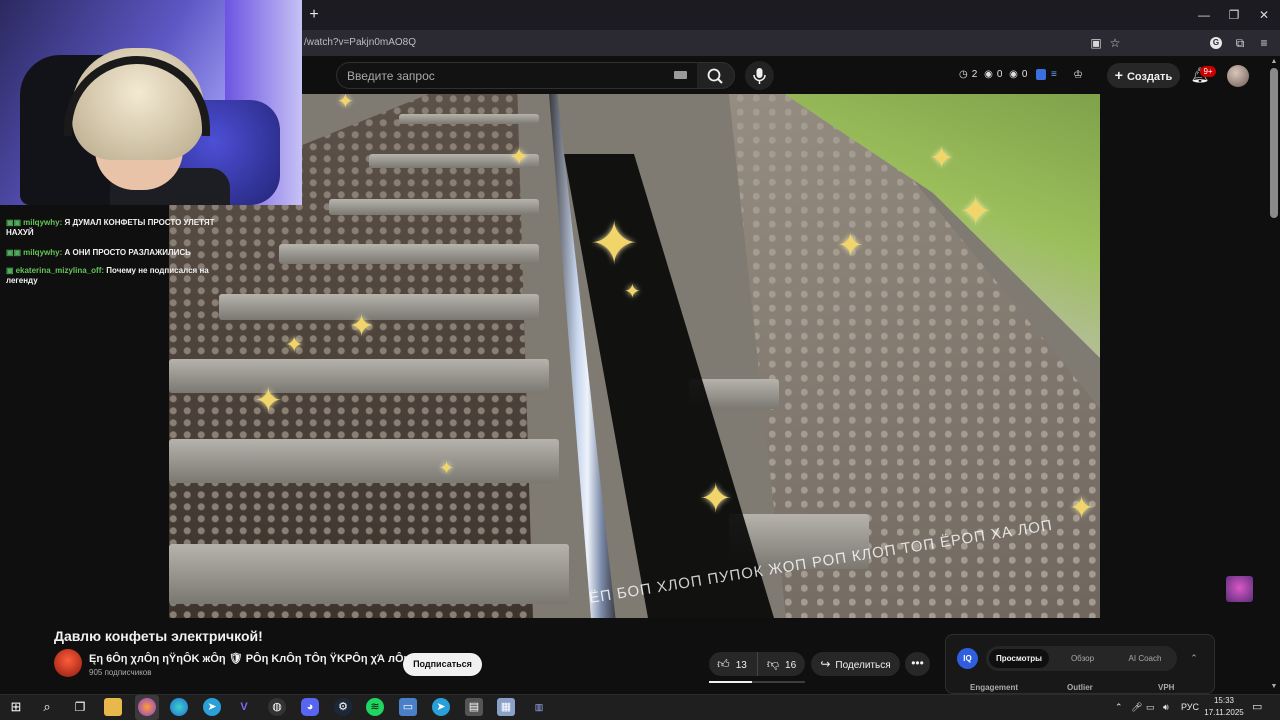  What do you see at coordinates (14, 222) in the screenshot?
I see `chat-badges-icon: ▣▣` at bounding box center [14, 222].